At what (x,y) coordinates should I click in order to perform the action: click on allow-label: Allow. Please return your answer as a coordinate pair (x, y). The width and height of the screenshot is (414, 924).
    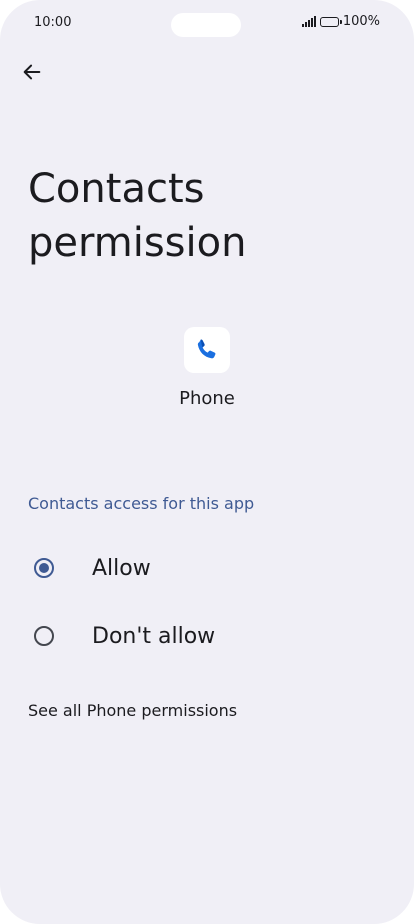
    Looking at the image, I should click on (121, 568).